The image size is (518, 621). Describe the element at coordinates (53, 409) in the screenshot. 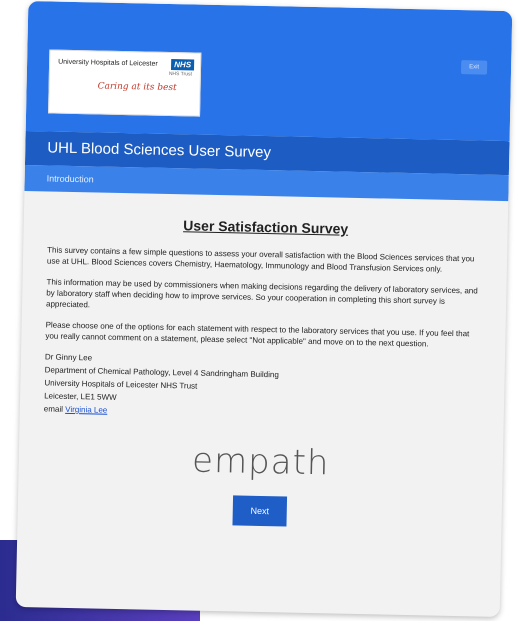

I see `email-prefix: email` at that location.